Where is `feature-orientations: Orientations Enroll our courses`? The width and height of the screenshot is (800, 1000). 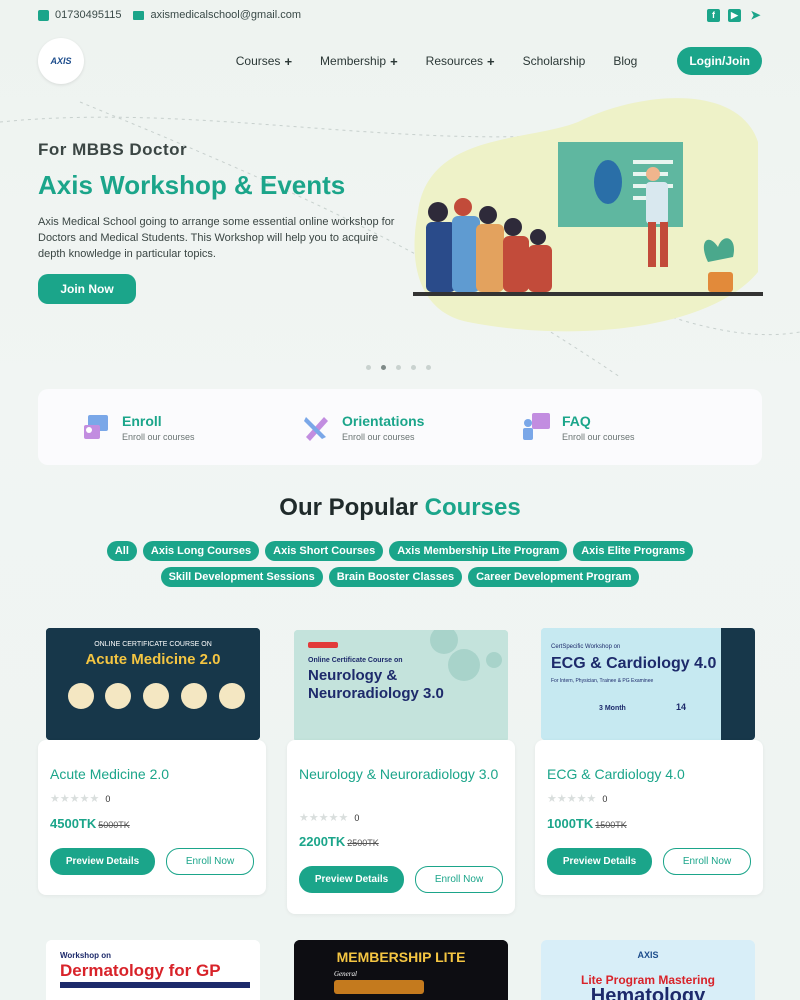
feature-orientations: Orientations Enroll our courses is located at coordinates (410, 427).